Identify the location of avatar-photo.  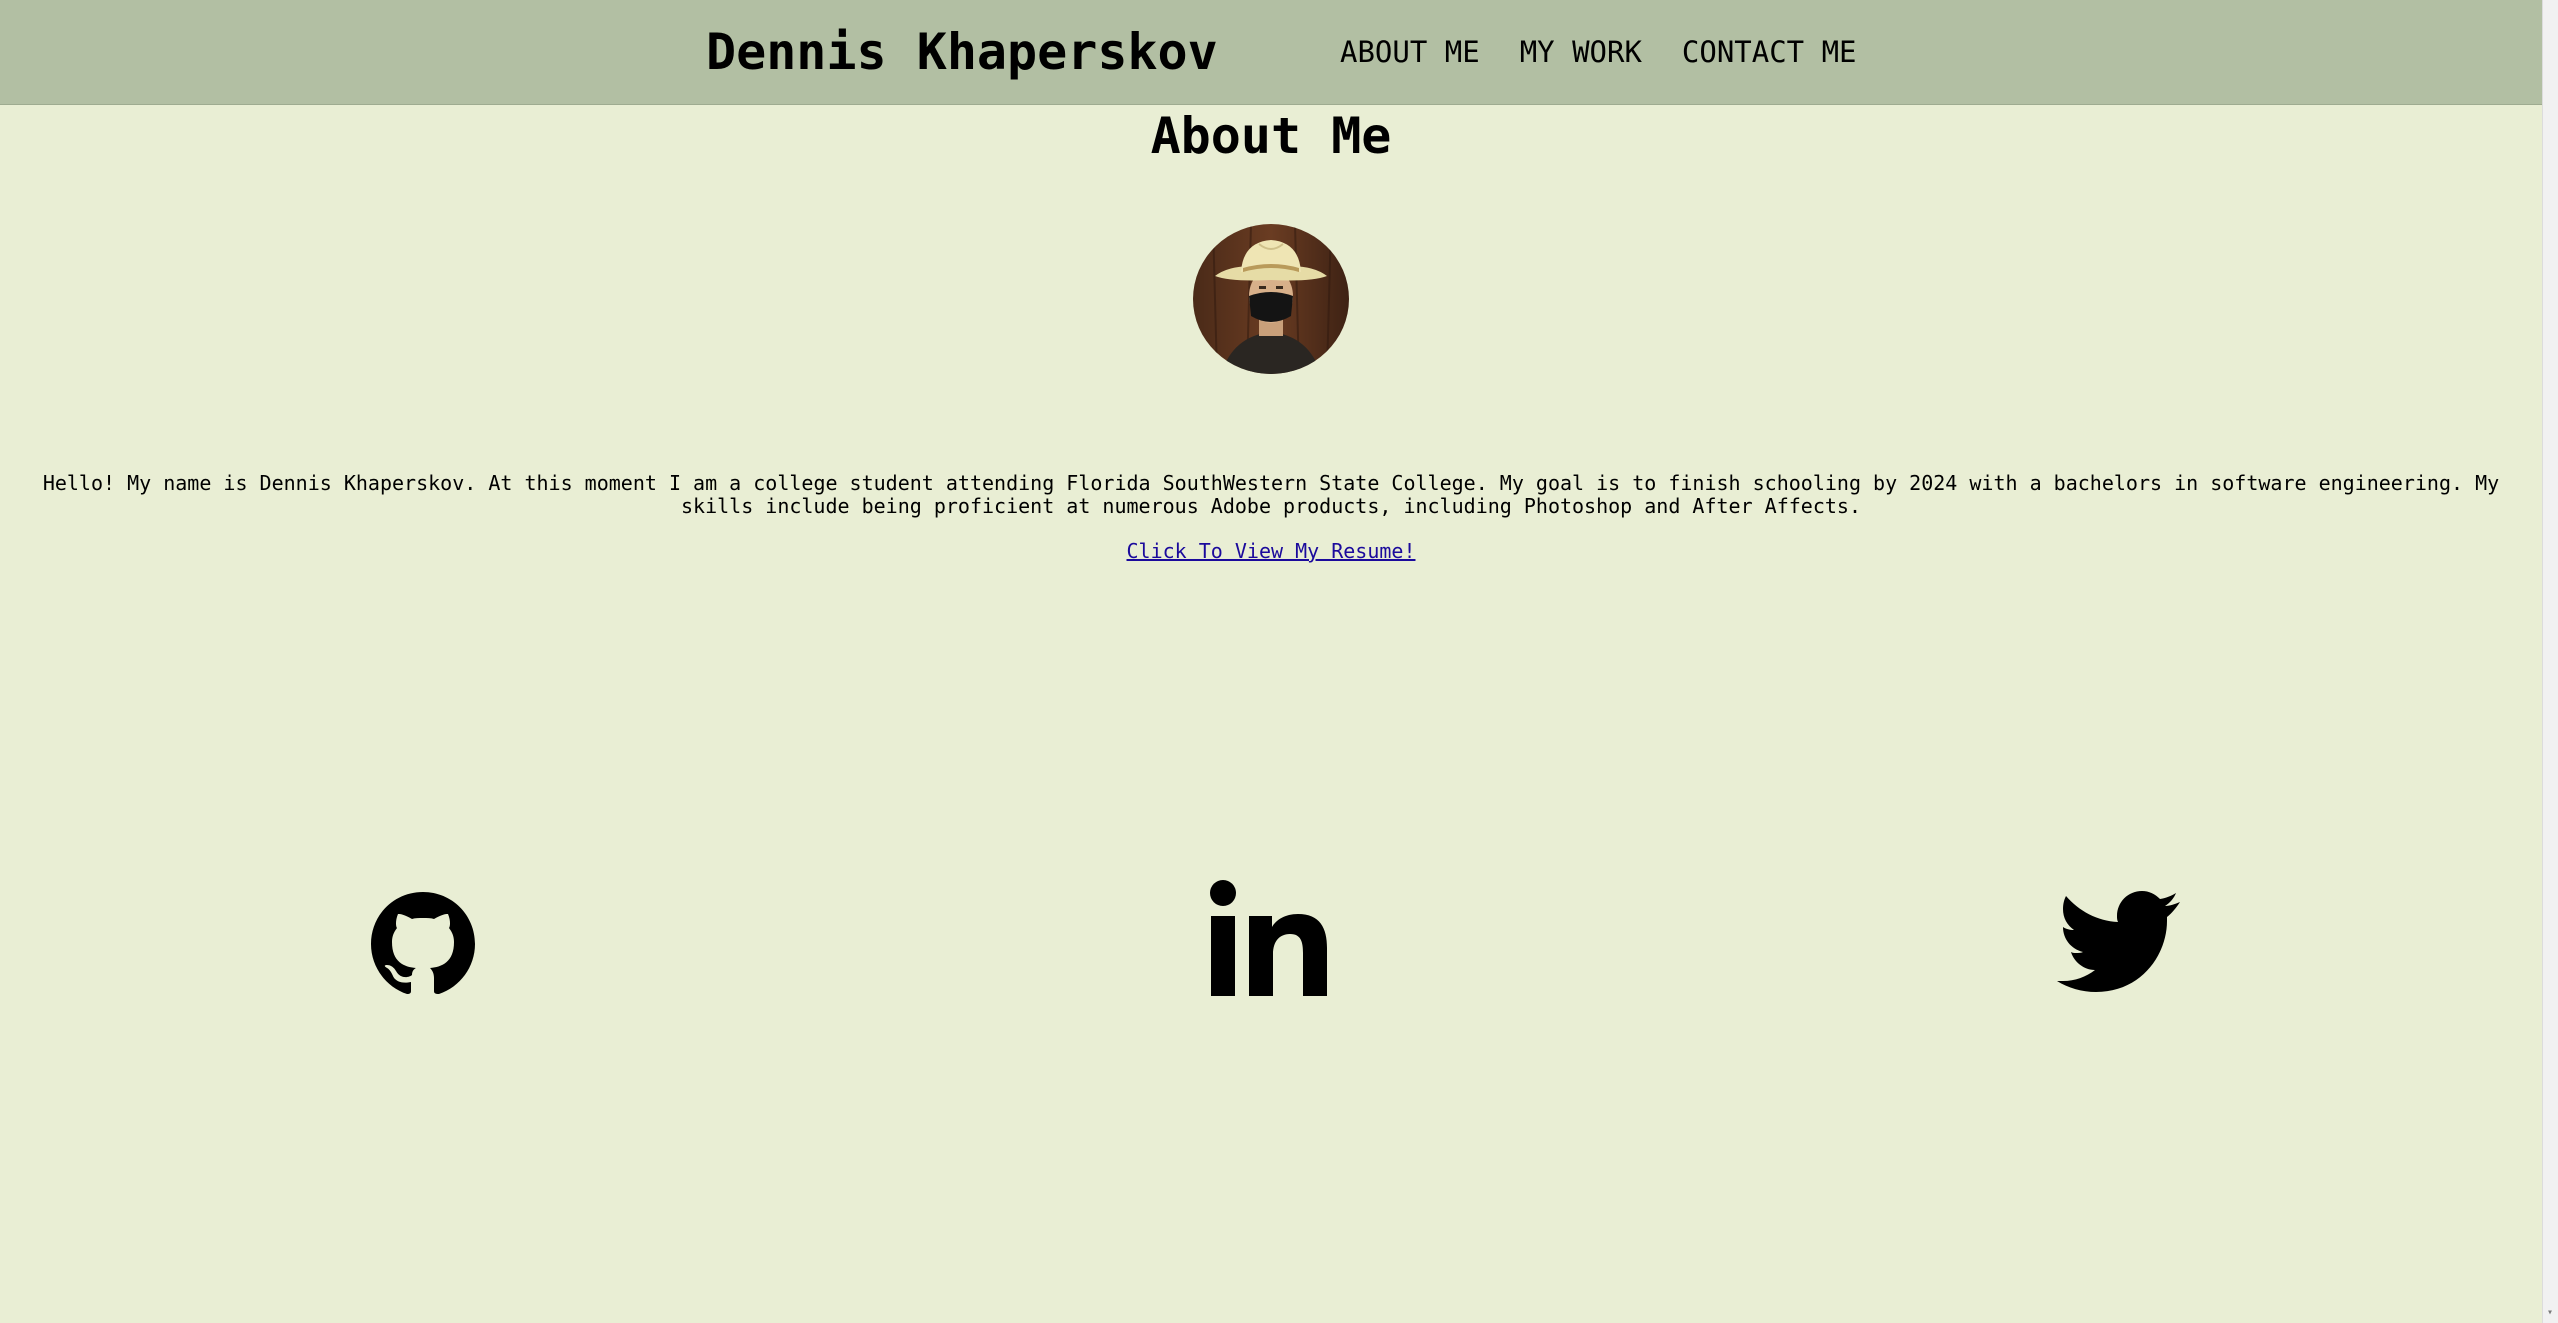
(1271, 299).